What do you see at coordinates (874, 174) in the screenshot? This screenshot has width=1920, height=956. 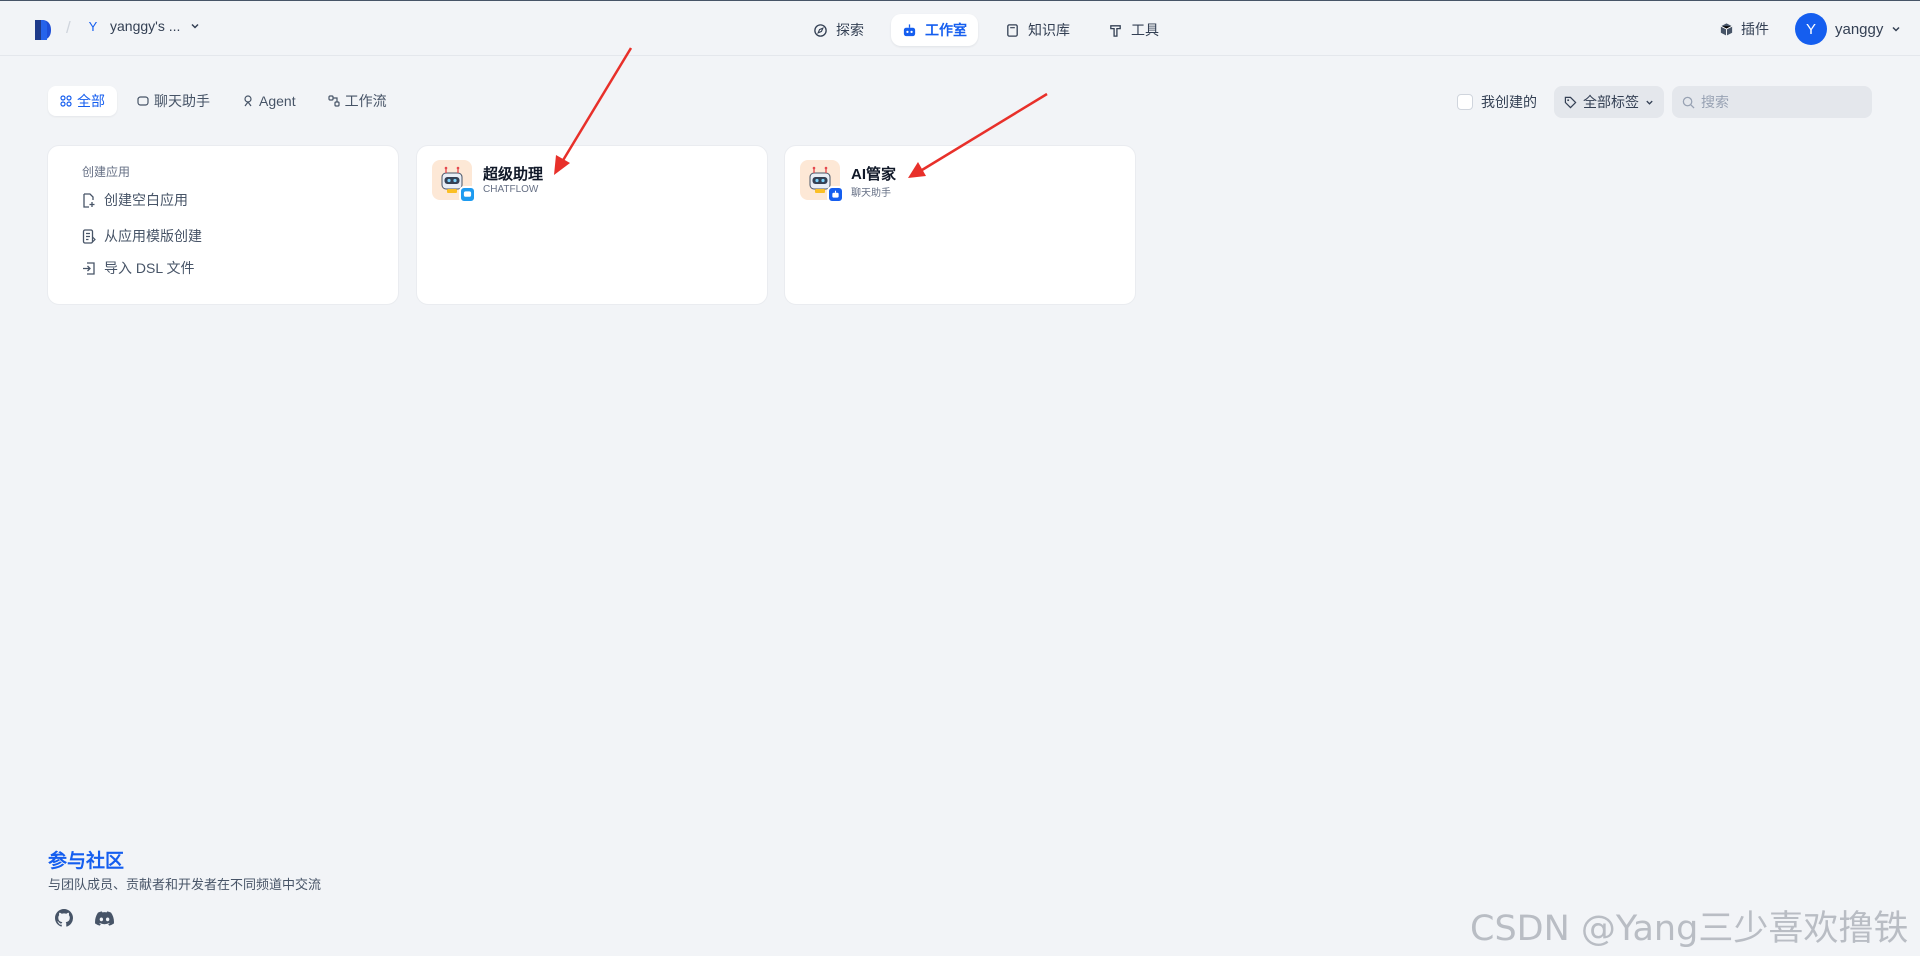 I see `app-name: AI管家` at bounding box center [874, 174].